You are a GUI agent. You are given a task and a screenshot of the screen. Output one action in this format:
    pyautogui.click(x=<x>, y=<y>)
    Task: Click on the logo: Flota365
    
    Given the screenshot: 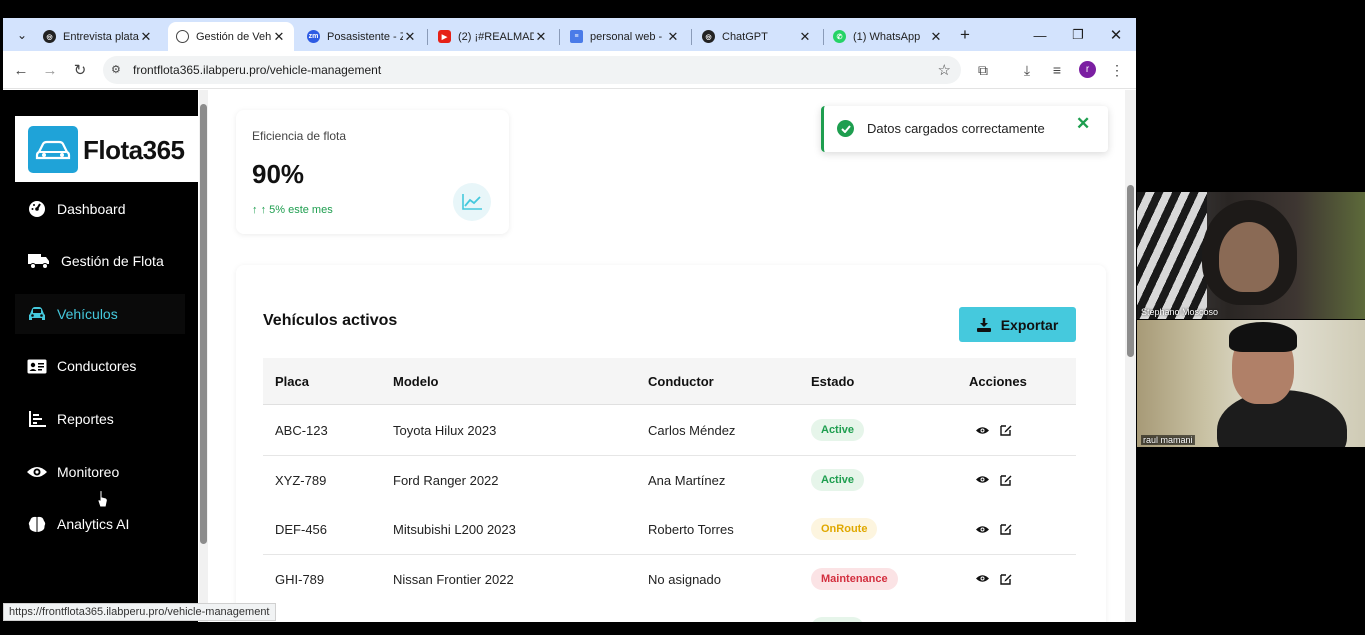 What is the action you would take?
    pyautogui.click(x=106, y=149)
    